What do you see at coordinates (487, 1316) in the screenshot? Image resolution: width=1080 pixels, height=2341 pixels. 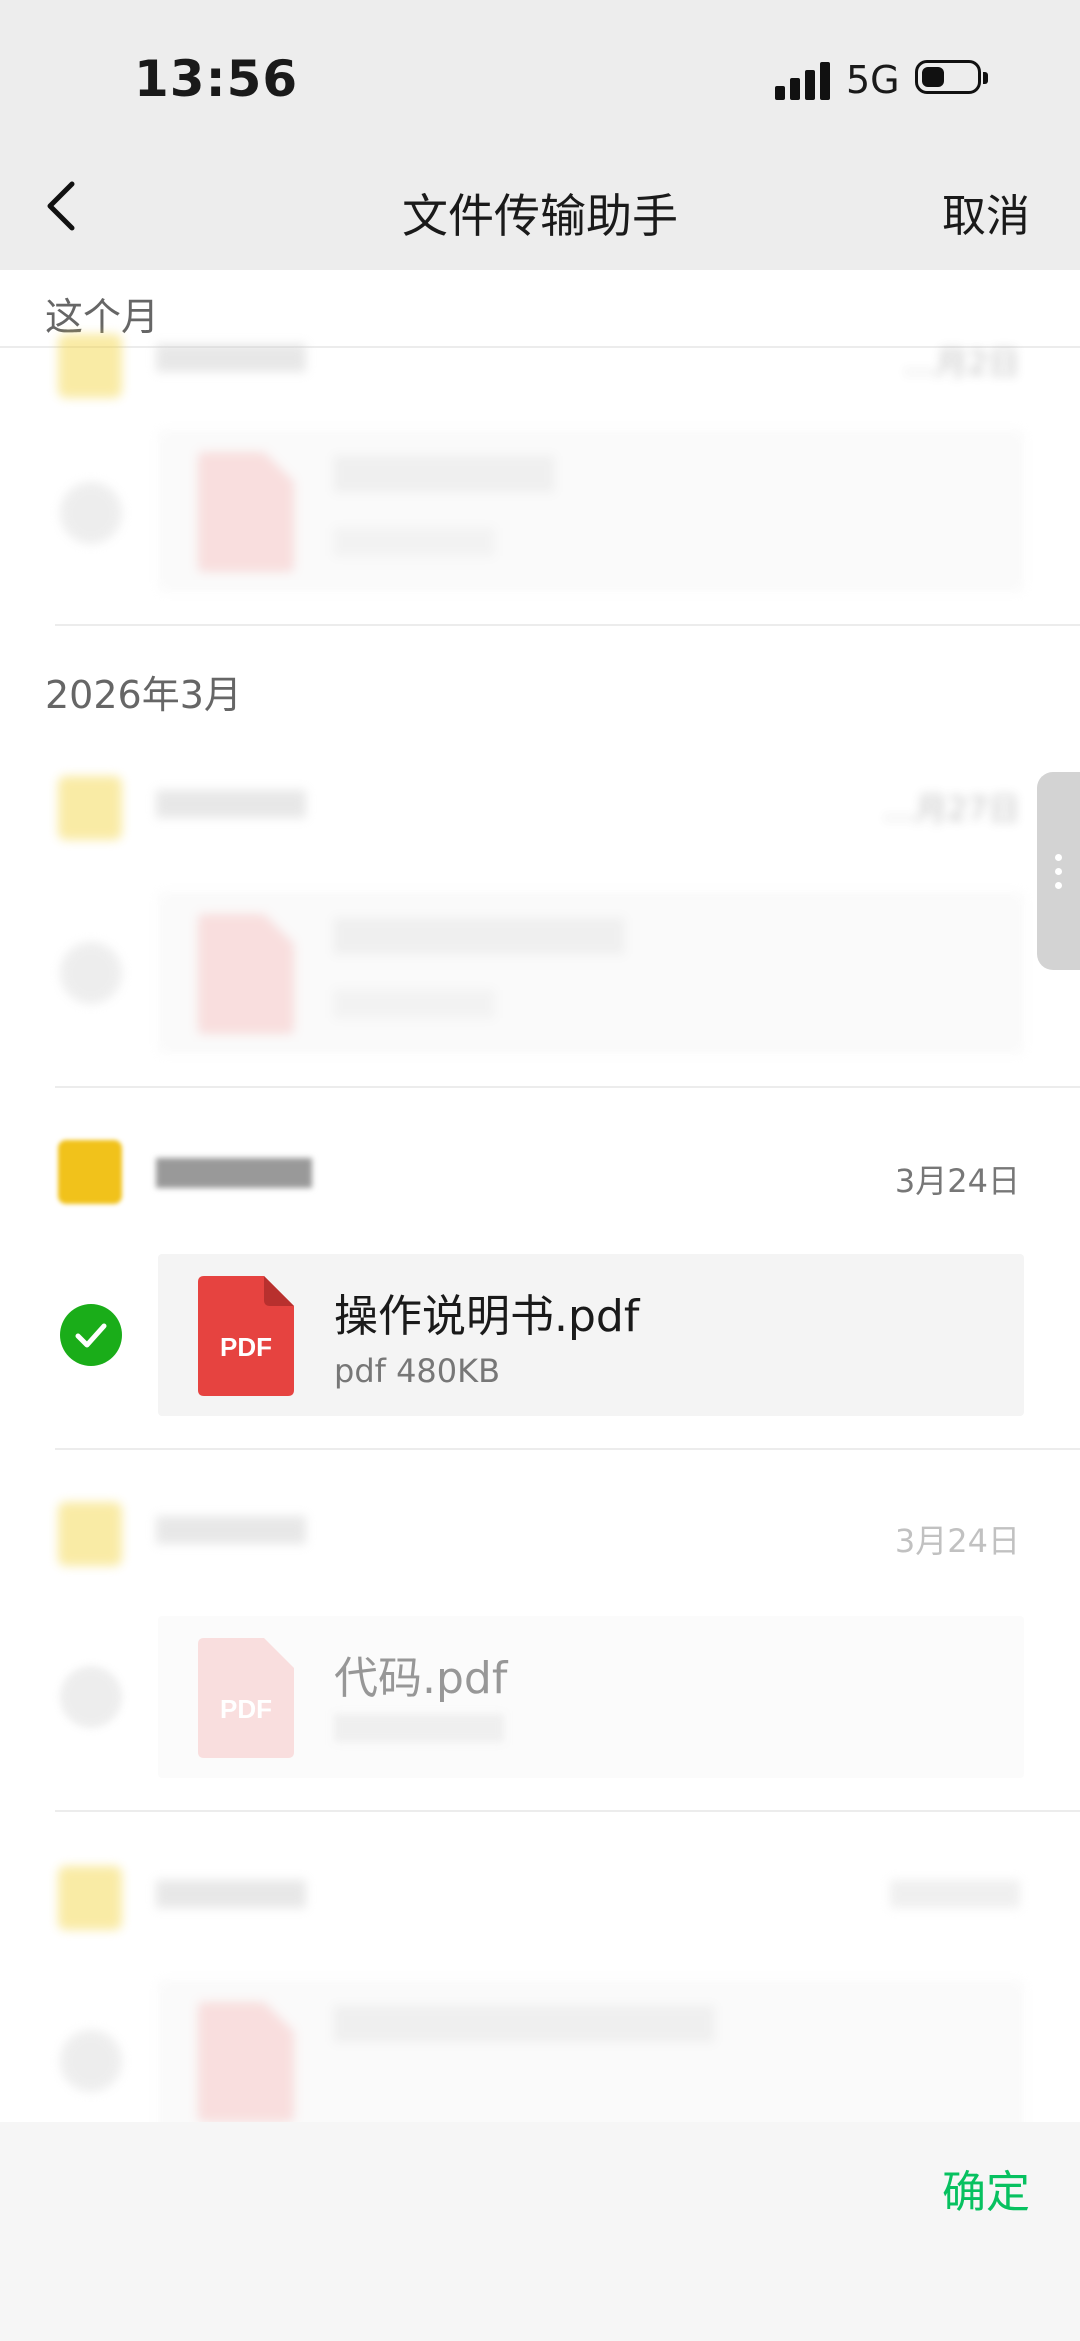 I see `file-name: 操作说明书.pdf` at bounding box center [487, 1316].